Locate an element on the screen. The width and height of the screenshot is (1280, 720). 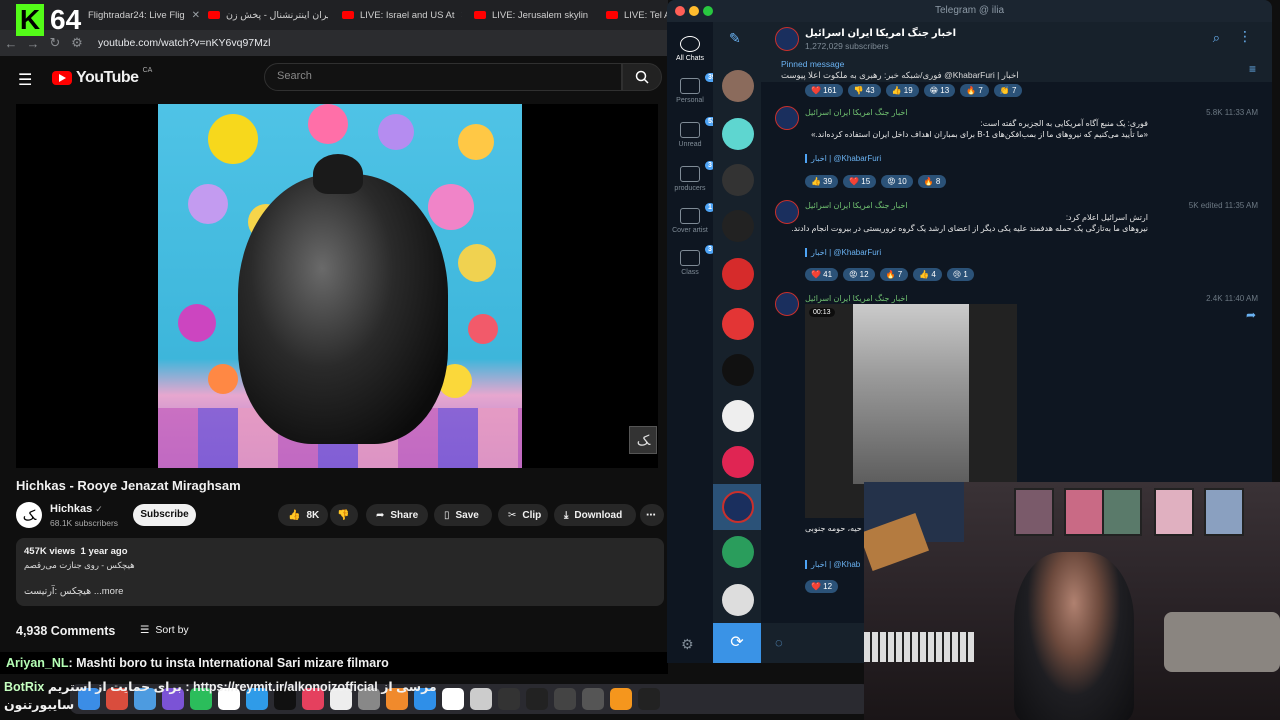
reaction: 😡 10 is located at coordinates (897, 181).